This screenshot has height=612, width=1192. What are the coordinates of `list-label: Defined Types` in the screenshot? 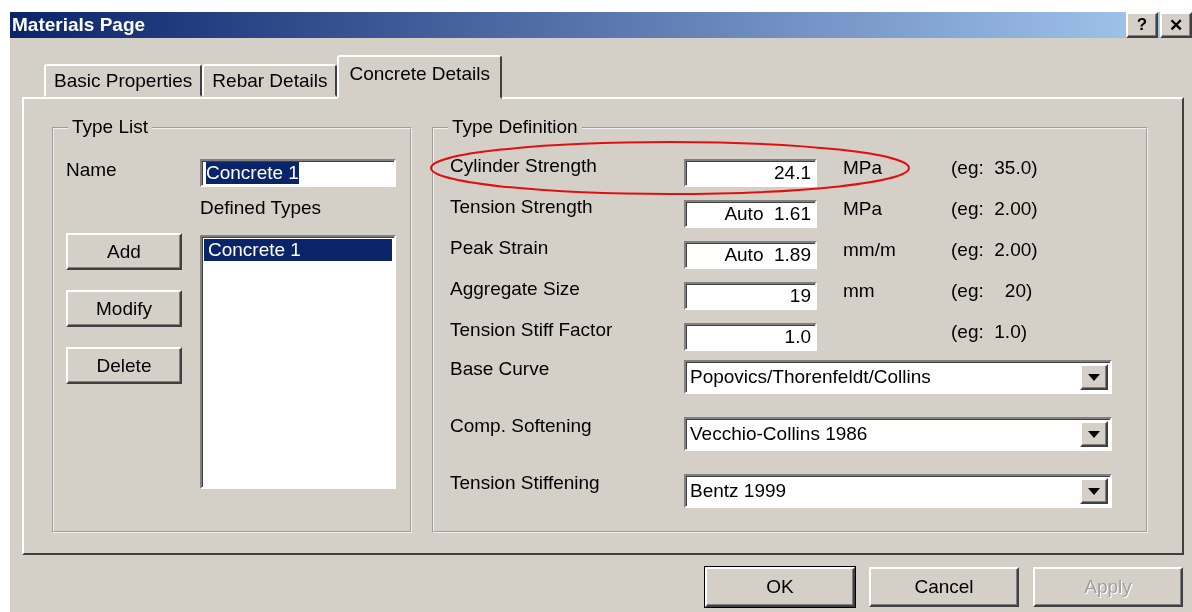 It's located at (261, 208).